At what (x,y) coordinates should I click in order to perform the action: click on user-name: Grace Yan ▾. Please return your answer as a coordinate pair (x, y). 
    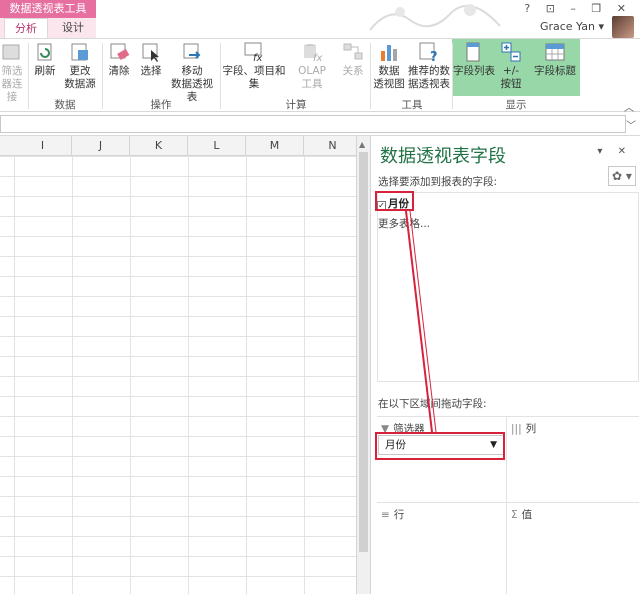
    Looking at the image, I should click on (572, 26).